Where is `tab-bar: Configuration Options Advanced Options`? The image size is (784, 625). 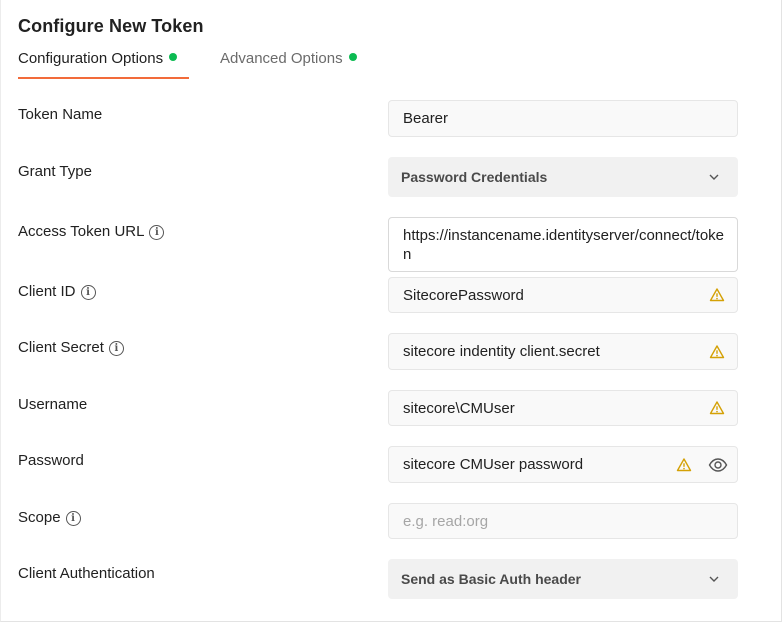
tab-bar: Configuration Options Advanced Options is located at coordinates (268, 65).